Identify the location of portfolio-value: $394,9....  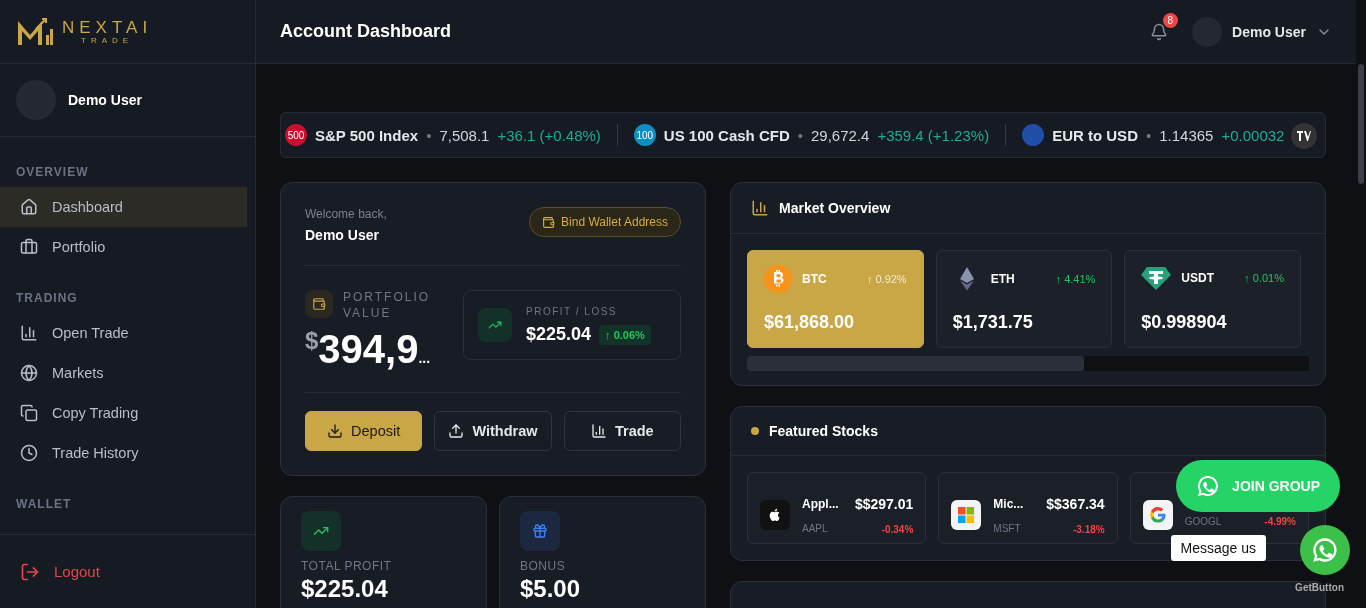
(368, 350).